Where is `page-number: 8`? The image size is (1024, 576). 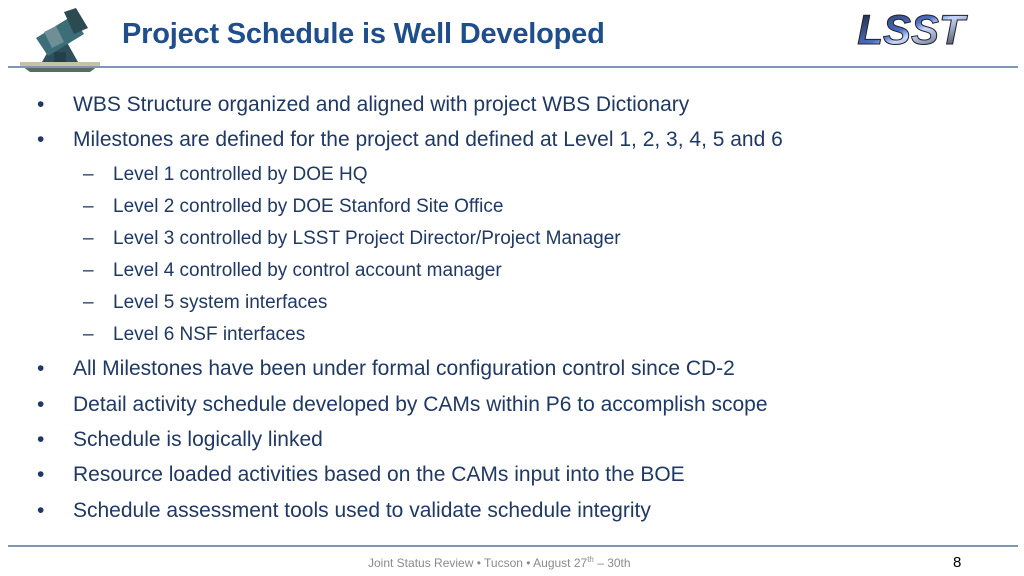 page-number: 8 is located at coordinates (957, 562).